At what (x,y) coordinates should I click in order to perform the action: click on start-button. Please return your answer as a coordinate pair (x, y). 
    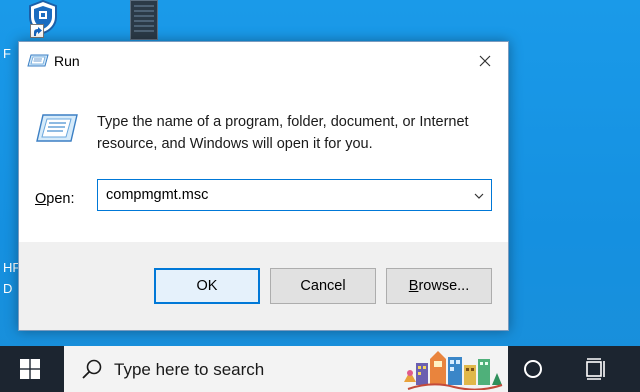
    Looking at the image, I should click on (30, 369).